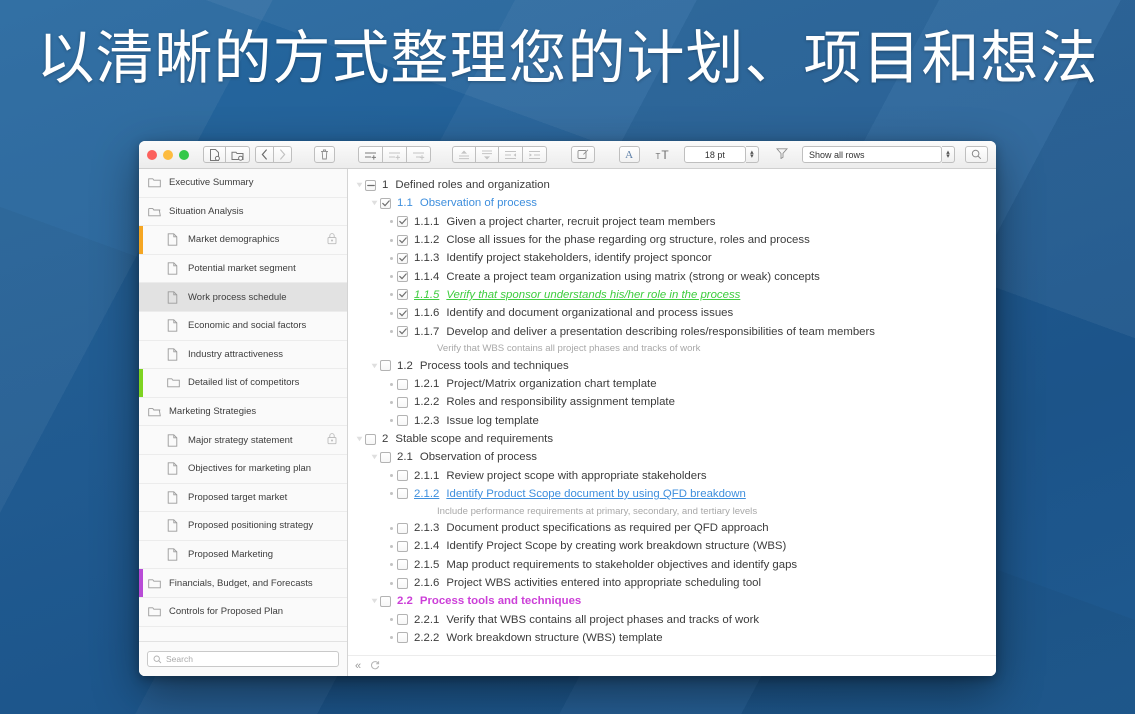 Image resolution: width=1135 pixels, height=714 pixels. I want to click on outline-row: 1.2.3 Issue log template, so click(674, 421).